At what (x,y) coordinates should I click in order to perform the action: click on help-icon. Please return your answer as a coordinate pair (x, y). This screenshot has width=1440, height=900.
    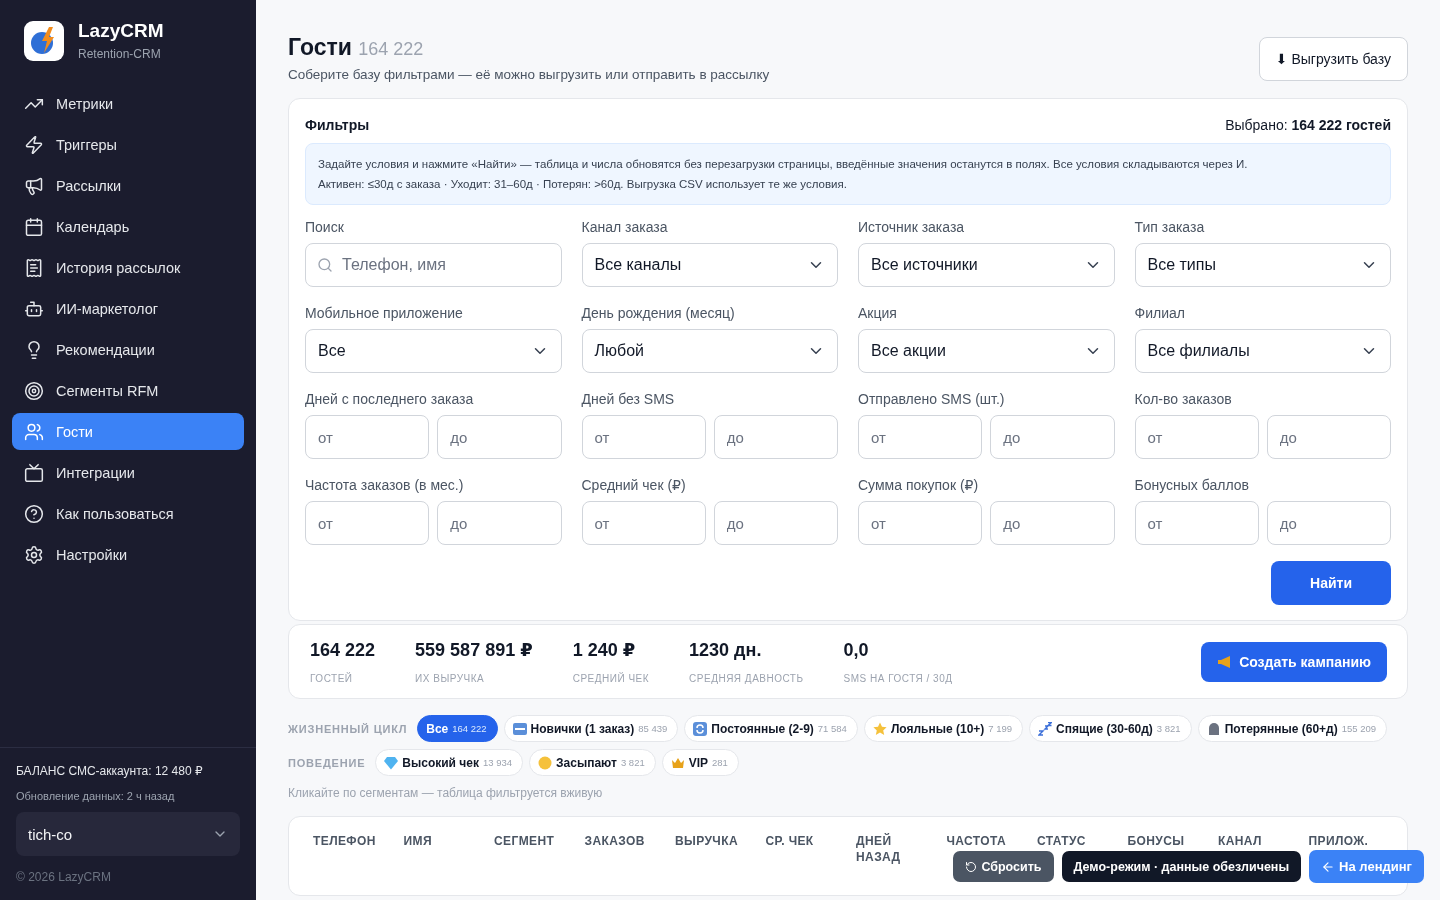
    Looking at the image, I should click on (34, 513).